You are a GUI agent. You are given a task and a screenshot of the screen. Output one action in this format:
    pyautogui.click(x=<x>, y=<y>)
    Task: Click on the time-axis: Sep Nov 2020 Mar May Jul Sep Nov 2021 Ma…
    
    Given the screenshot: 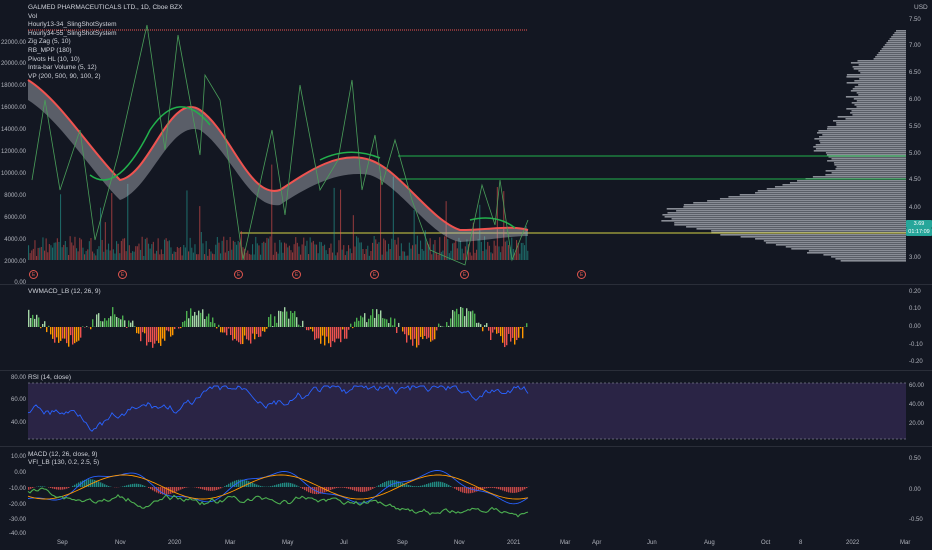 What is the action you would take?
    pyautogui.click(x=466, y=544)
    